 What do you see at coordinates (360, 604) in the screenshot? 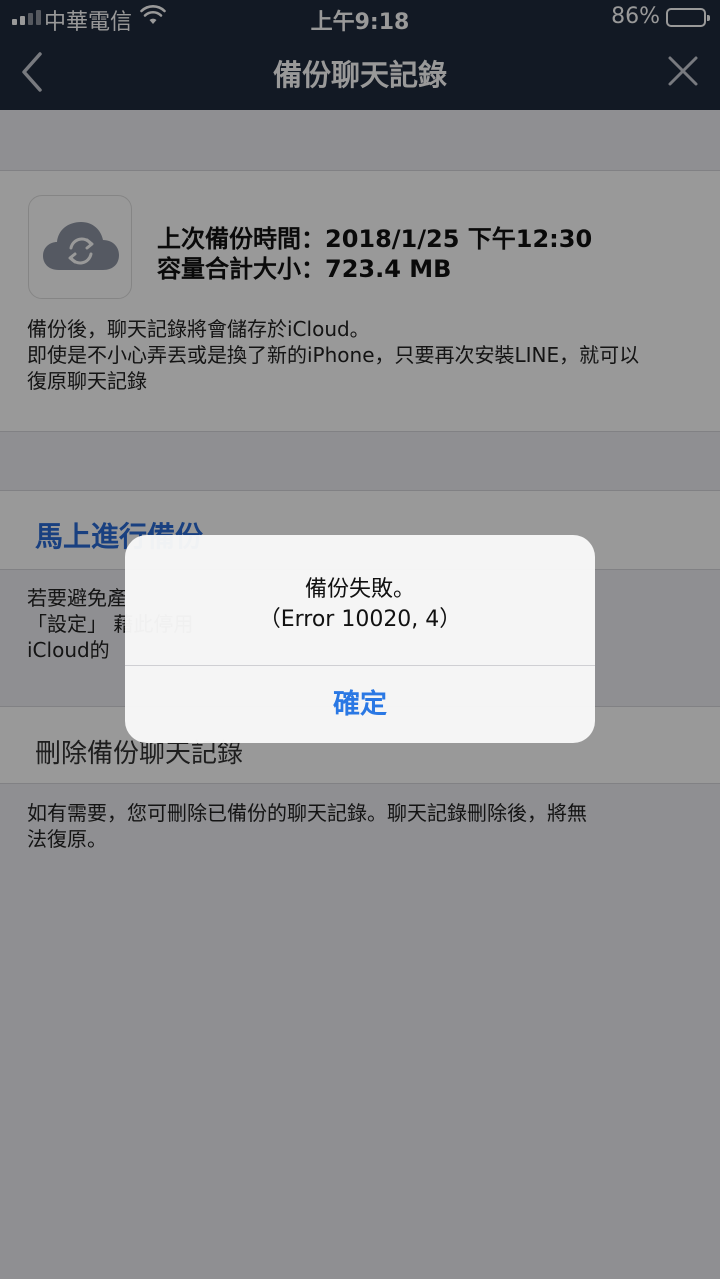
I see `alert-message: 備份失敗。 （Error 10020, 4）` at bounding box center [360, 604].